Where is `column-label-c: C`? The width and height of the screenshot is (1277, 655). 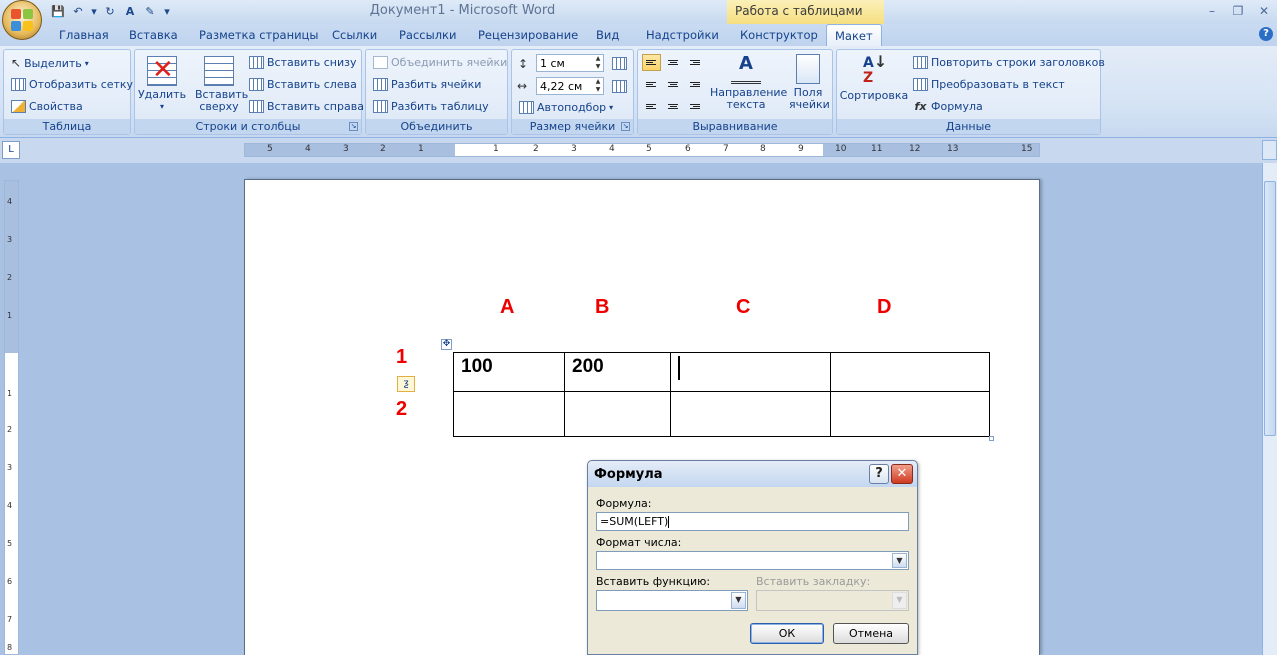
column-label-c: C is located at coordinates (743, 307).